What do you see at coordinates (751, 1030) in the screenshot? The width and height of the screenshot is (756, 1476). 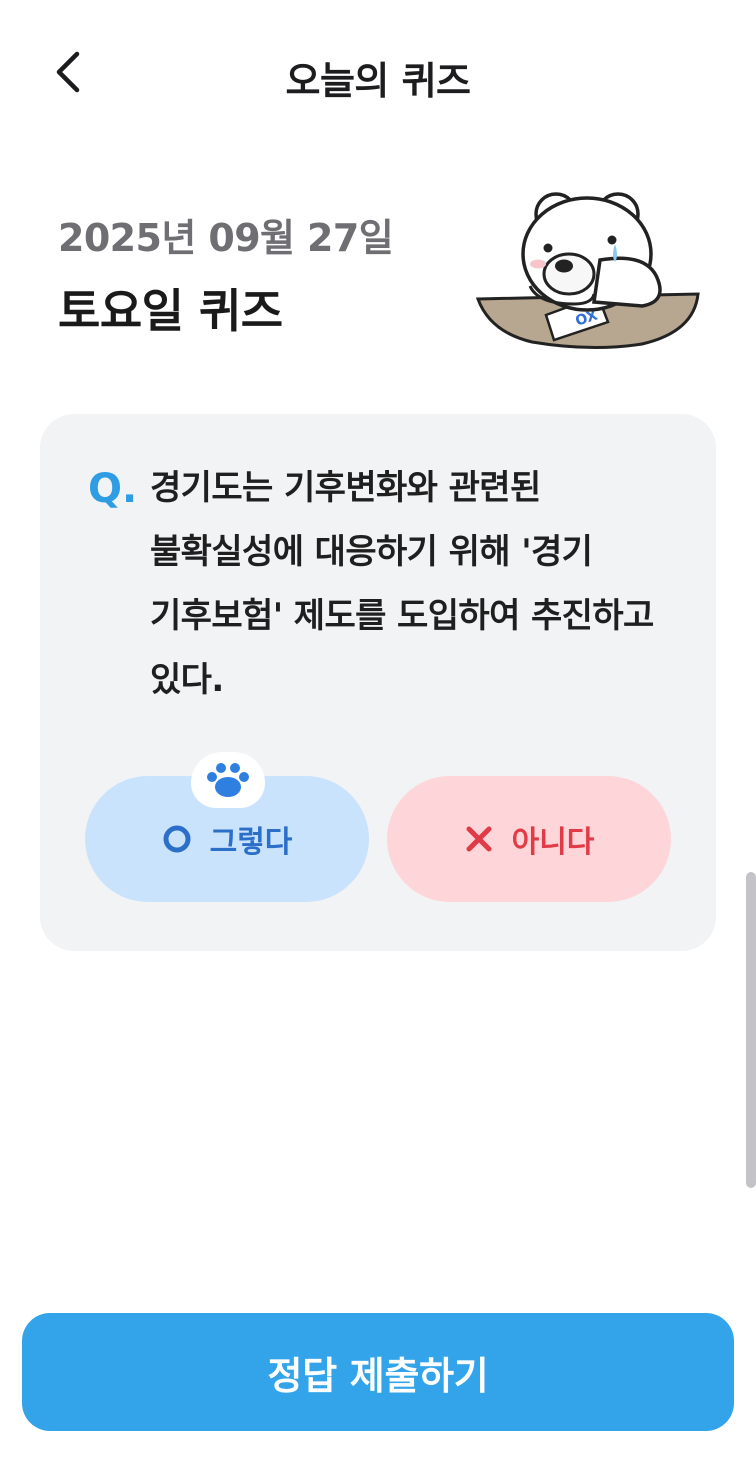 I see `scrollbar` at bounding box center [751, 1030].